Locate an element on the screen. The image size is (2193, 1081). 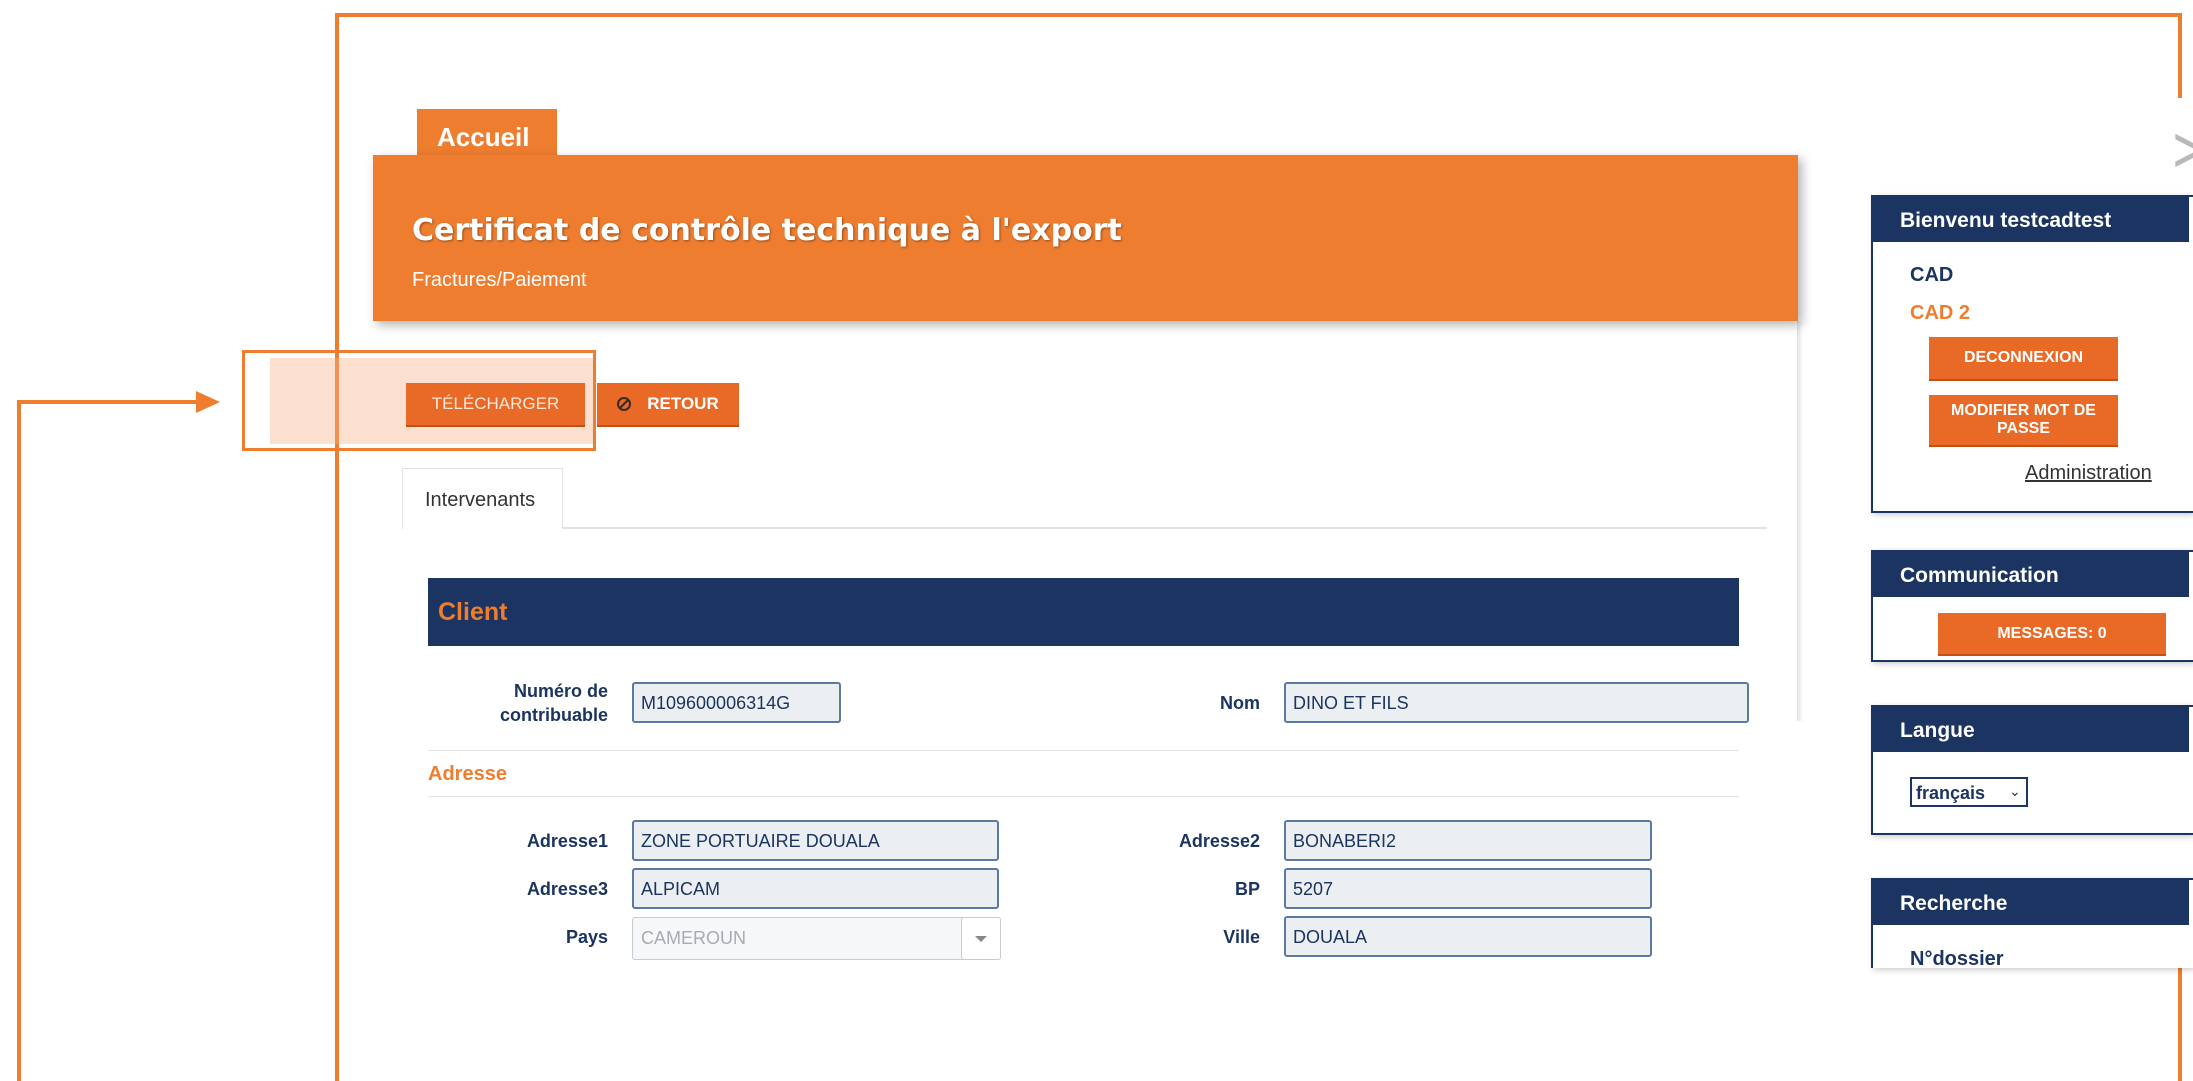
role-cad: CAD is located at coordinates (1931, 275).